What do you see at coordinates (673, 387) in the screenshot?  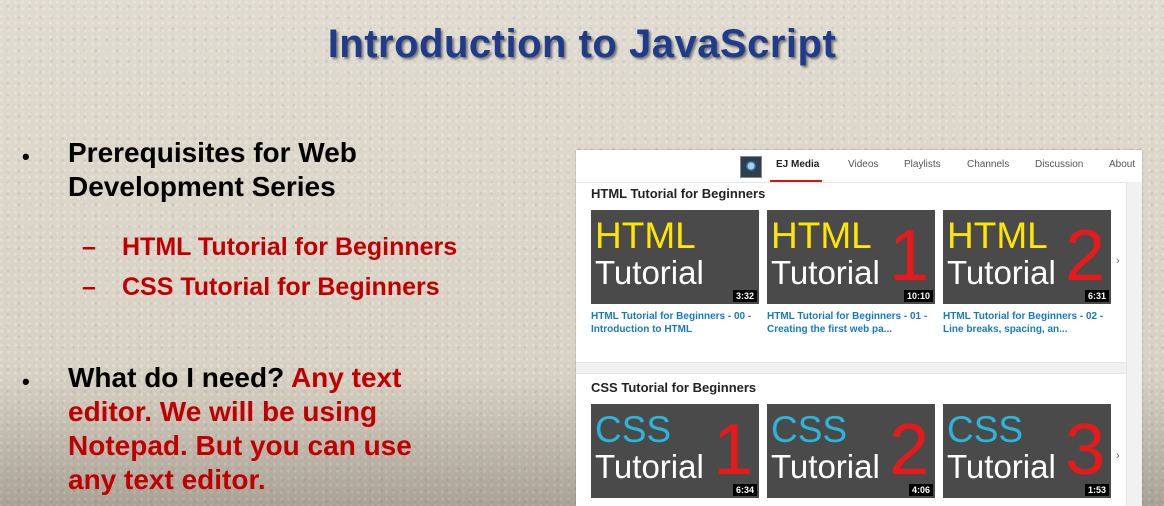 I see `playlist-title-css: CSS Tutorial for Beginners` at bounding box center [673, 387].